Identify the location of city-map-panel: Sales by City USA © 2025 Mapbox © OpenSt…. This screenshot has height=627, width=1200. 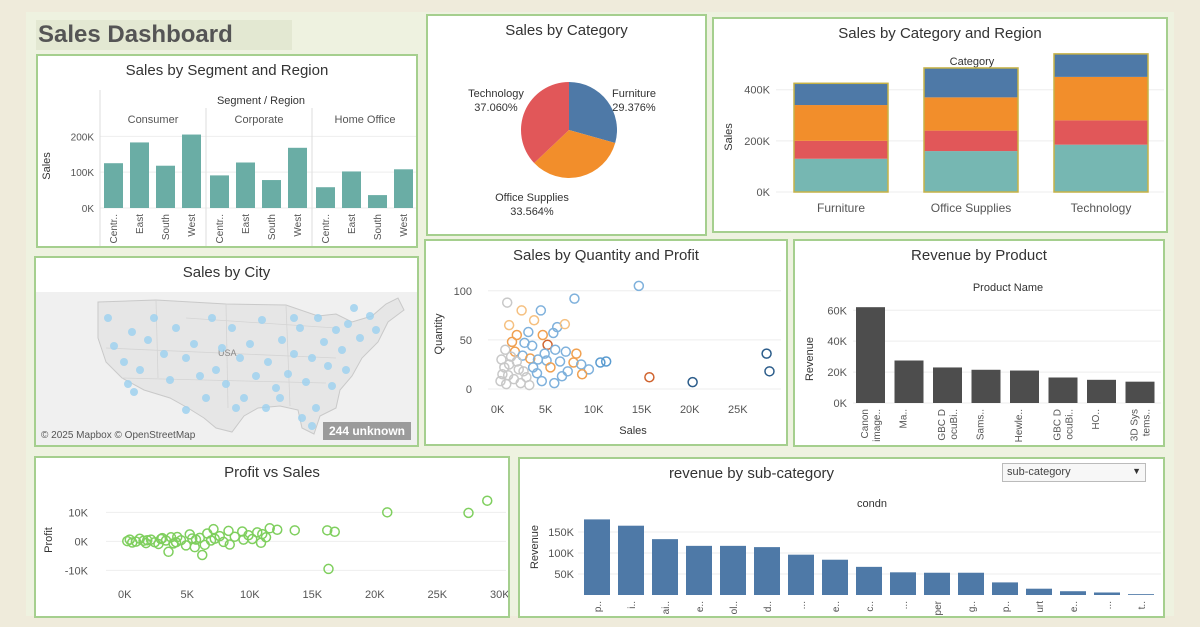
(226, 351).